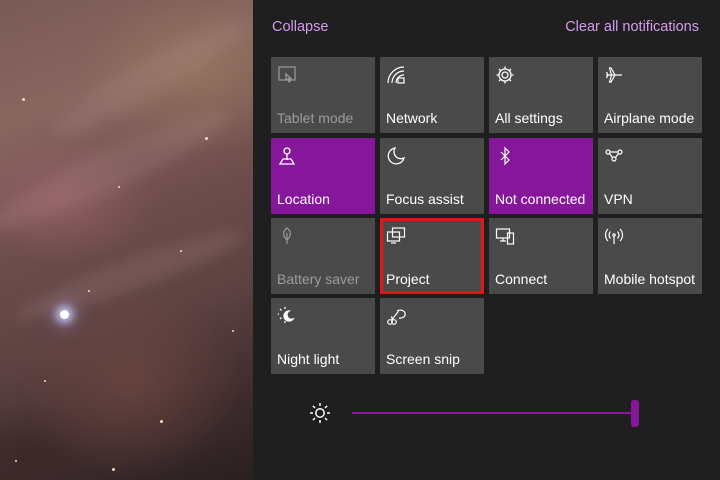 Image resolution: width=720 pixels, height=480 pixels. What do you see at coordinates (432, 256) in the screenshot?
I see `tile-project: Project` at bounding box center [432, 256].